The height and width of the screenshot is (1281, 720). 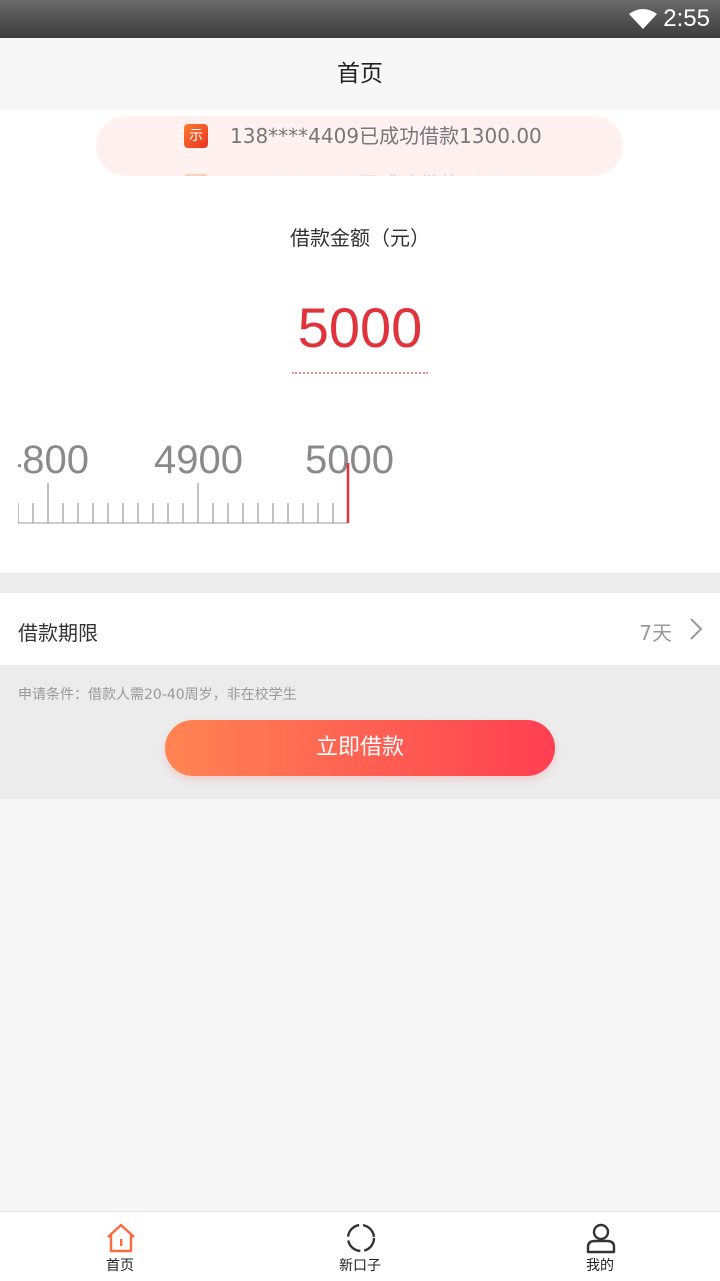 I want to click on nav-label: 首页, so click(x=120, y=1266).